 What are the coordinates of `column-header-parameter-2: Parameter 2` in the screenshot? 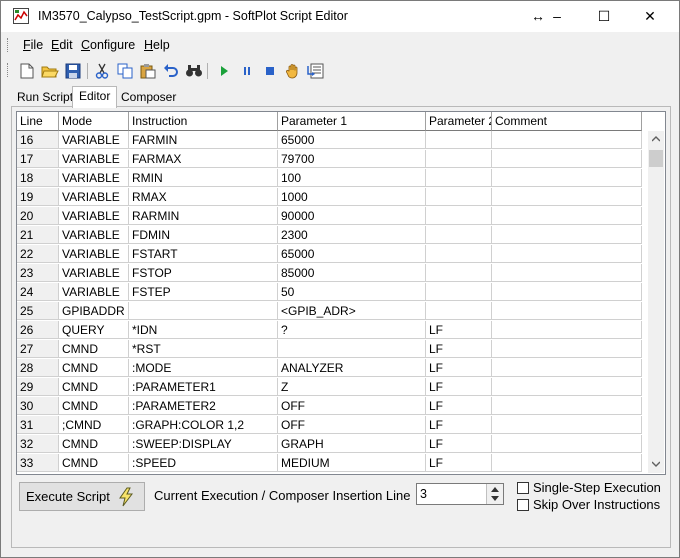 It's located at (459, 121).